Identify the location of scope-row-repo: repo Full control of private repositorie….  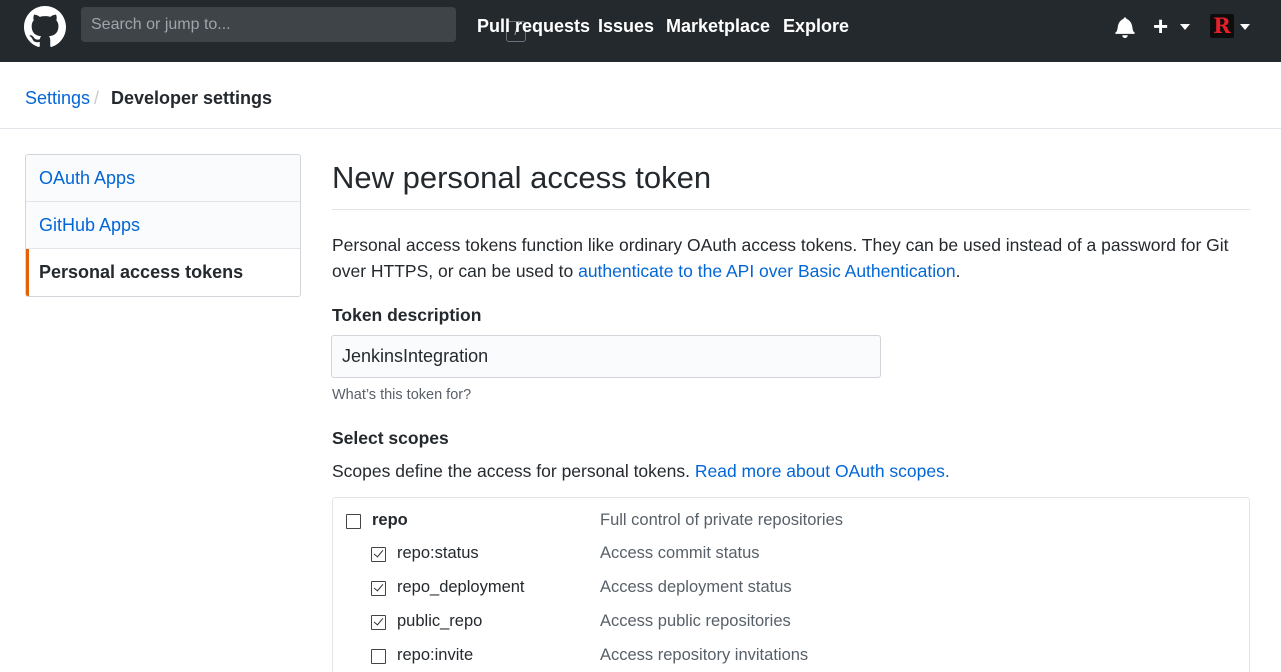
(791, 527).